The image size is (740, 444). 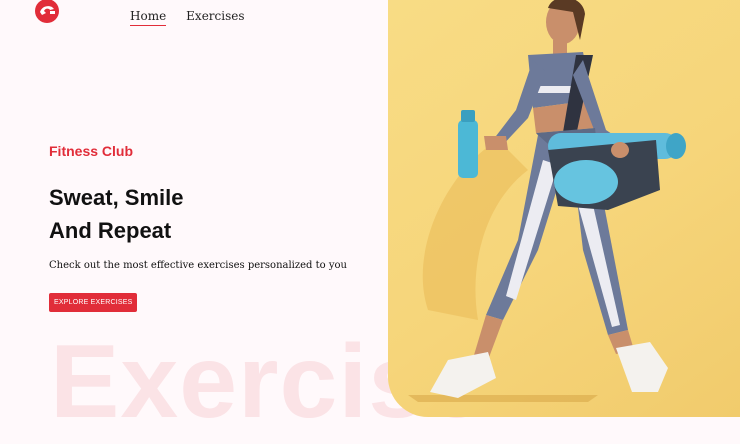 I want to click on main-nav: Home Exercises, so click(x=187, y=17).